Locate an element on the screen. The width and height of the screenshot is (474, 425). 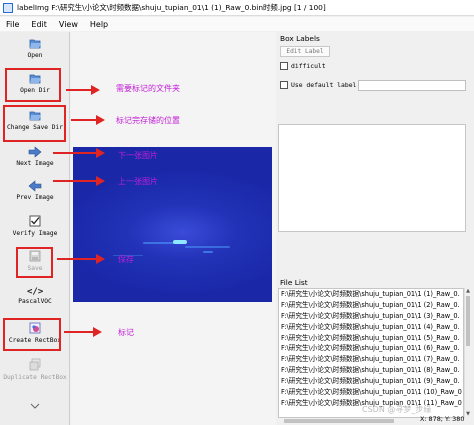
open-label: Open is located at coordinates (35, 55).